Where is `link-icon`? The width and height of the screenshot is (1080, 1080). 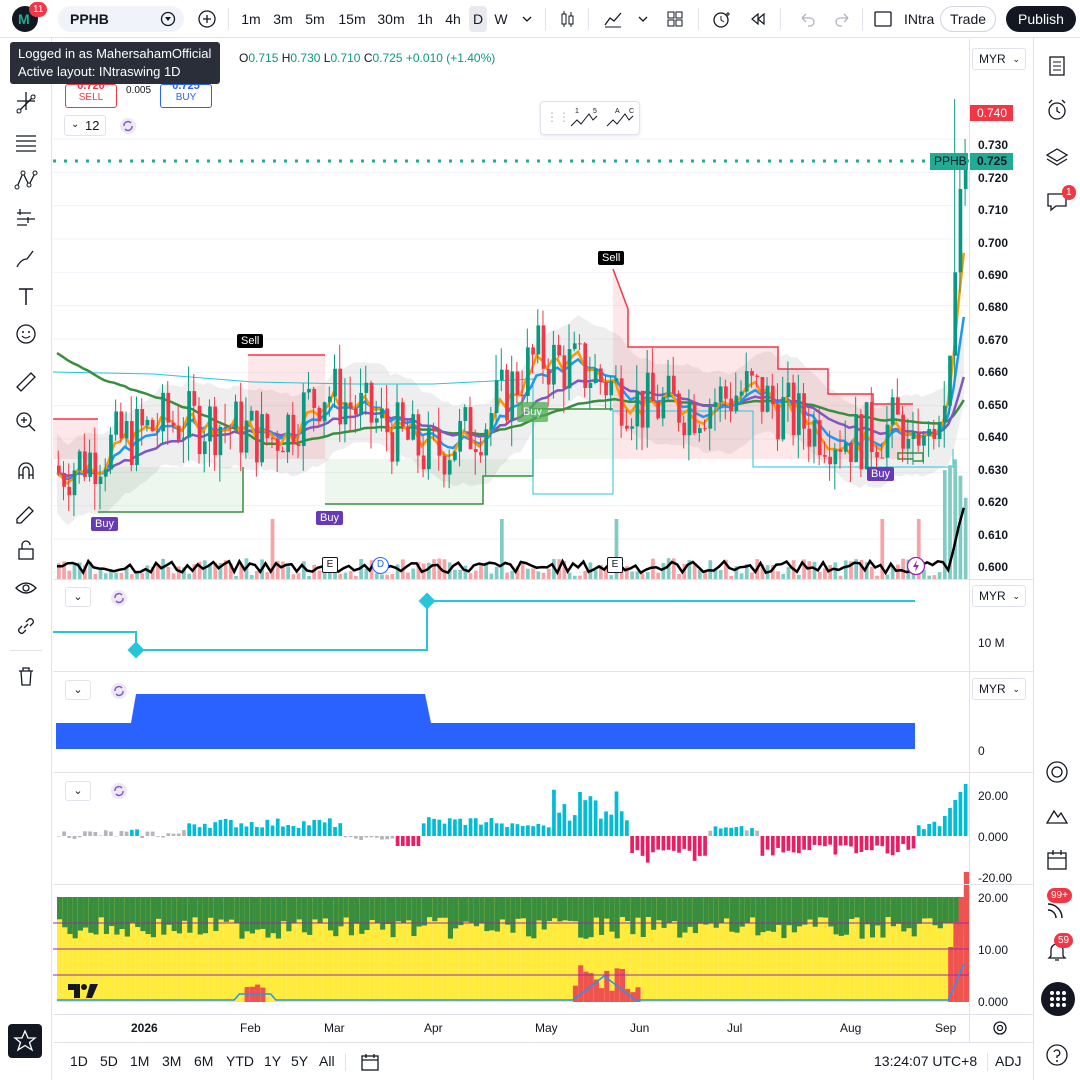 link-icon is located at coordinates (26, 626).